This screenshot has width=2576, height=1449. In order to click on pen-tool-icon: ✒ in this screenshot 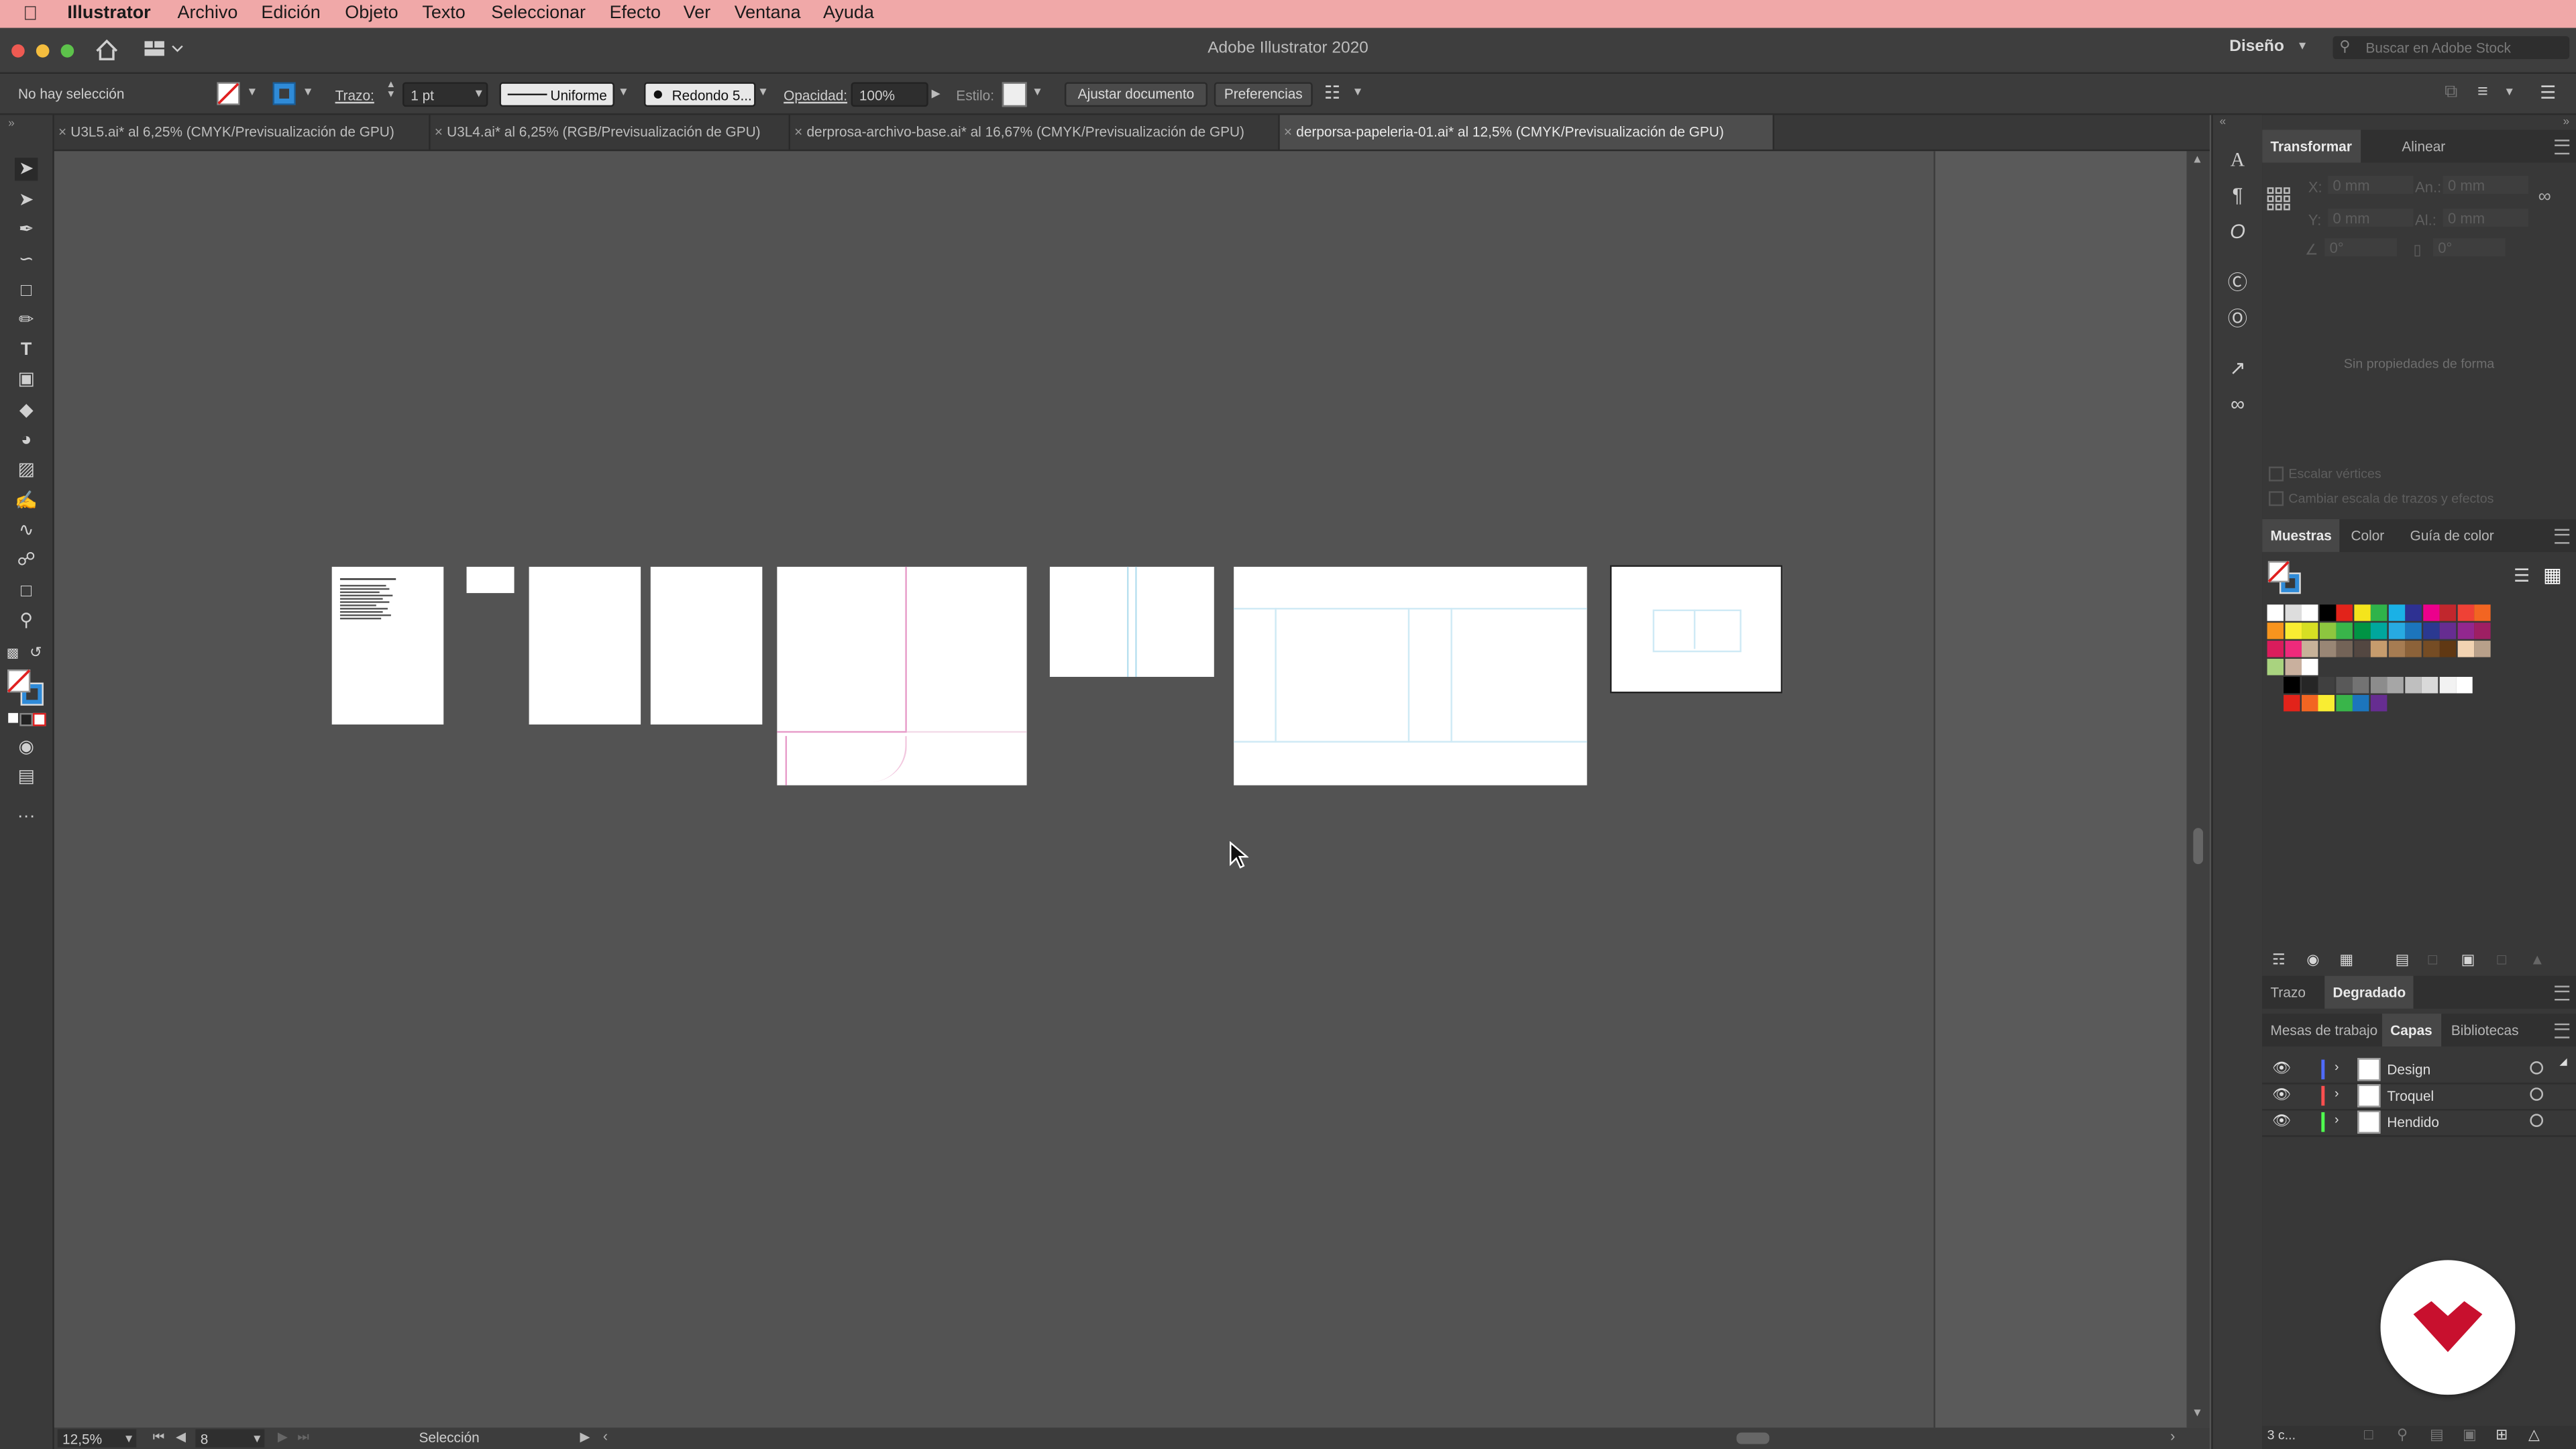, I will do `click(26, 230)`.